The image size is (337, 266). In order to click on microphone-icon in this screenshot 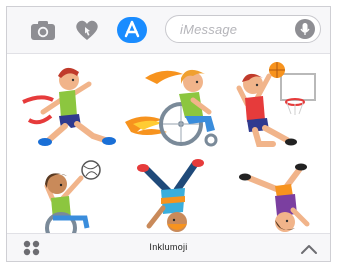, I will do `click(305, 29)`.